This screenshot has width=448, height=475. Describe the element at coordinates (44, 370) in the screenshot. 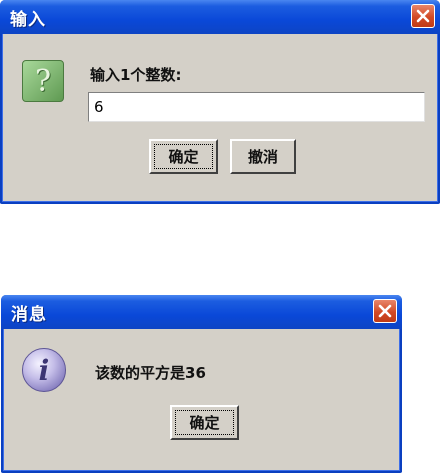

I see `info-icon: i` at that location.